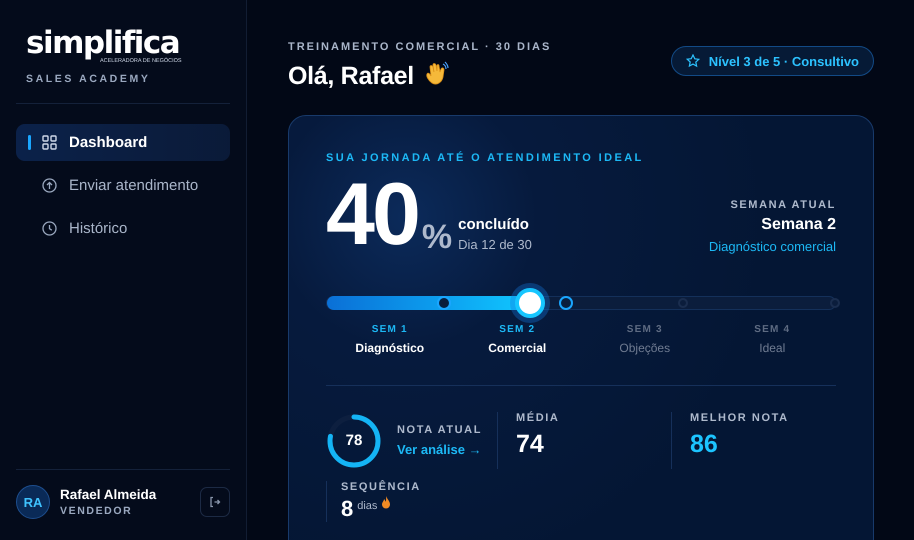 The height and width of the screenshot is (540, 914). Describe the element at coordinates (495, 244) in the screenshot. I see `day-counter: Dia 12 de 30` at that location.